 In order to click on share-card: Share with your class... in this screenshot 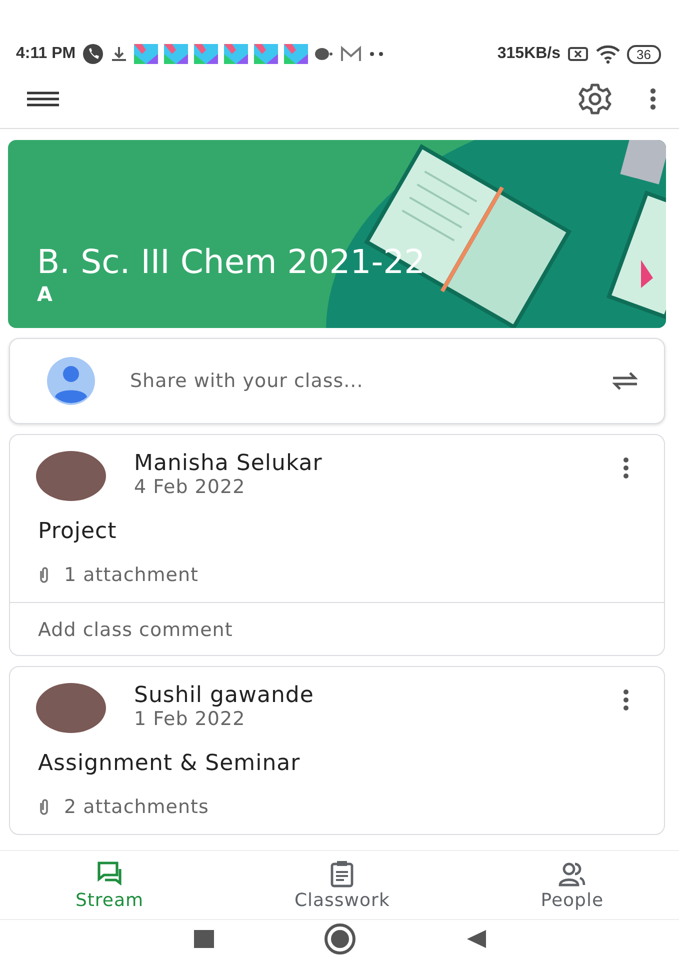, I will do `click(337, 381)`.